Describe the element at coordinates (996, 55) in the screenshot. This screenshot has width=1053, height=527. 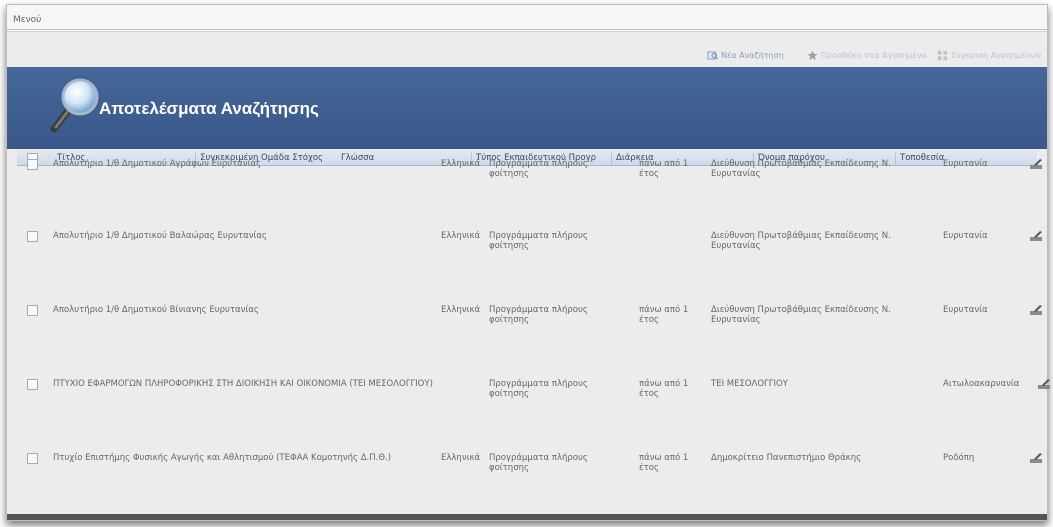
I see `compare-favorites-label: Σύγκριση Αγαπημένων` at that location.